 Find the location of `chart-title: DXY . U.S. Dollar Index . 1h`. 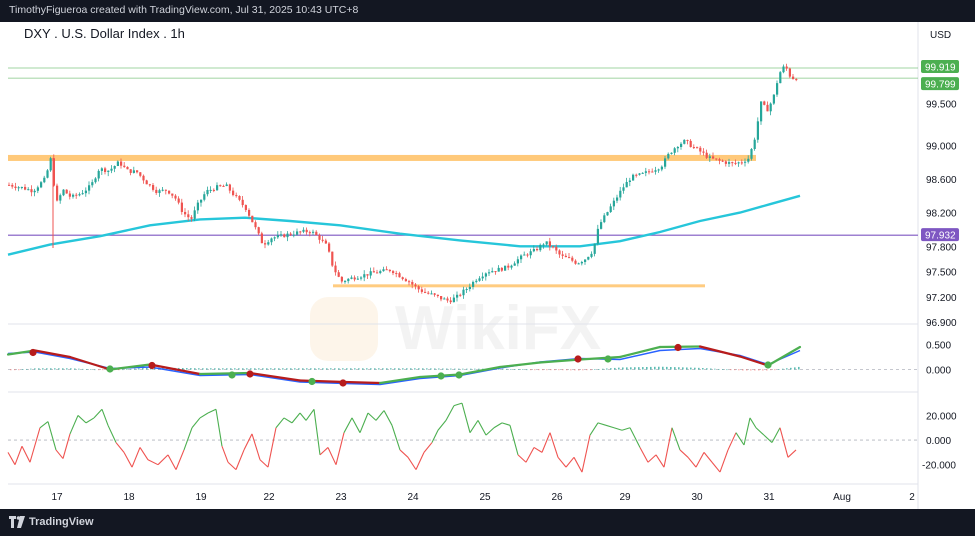

chart-title: DXY . U.S. Dollar Index . 1h is located at coordinates (104, 33).